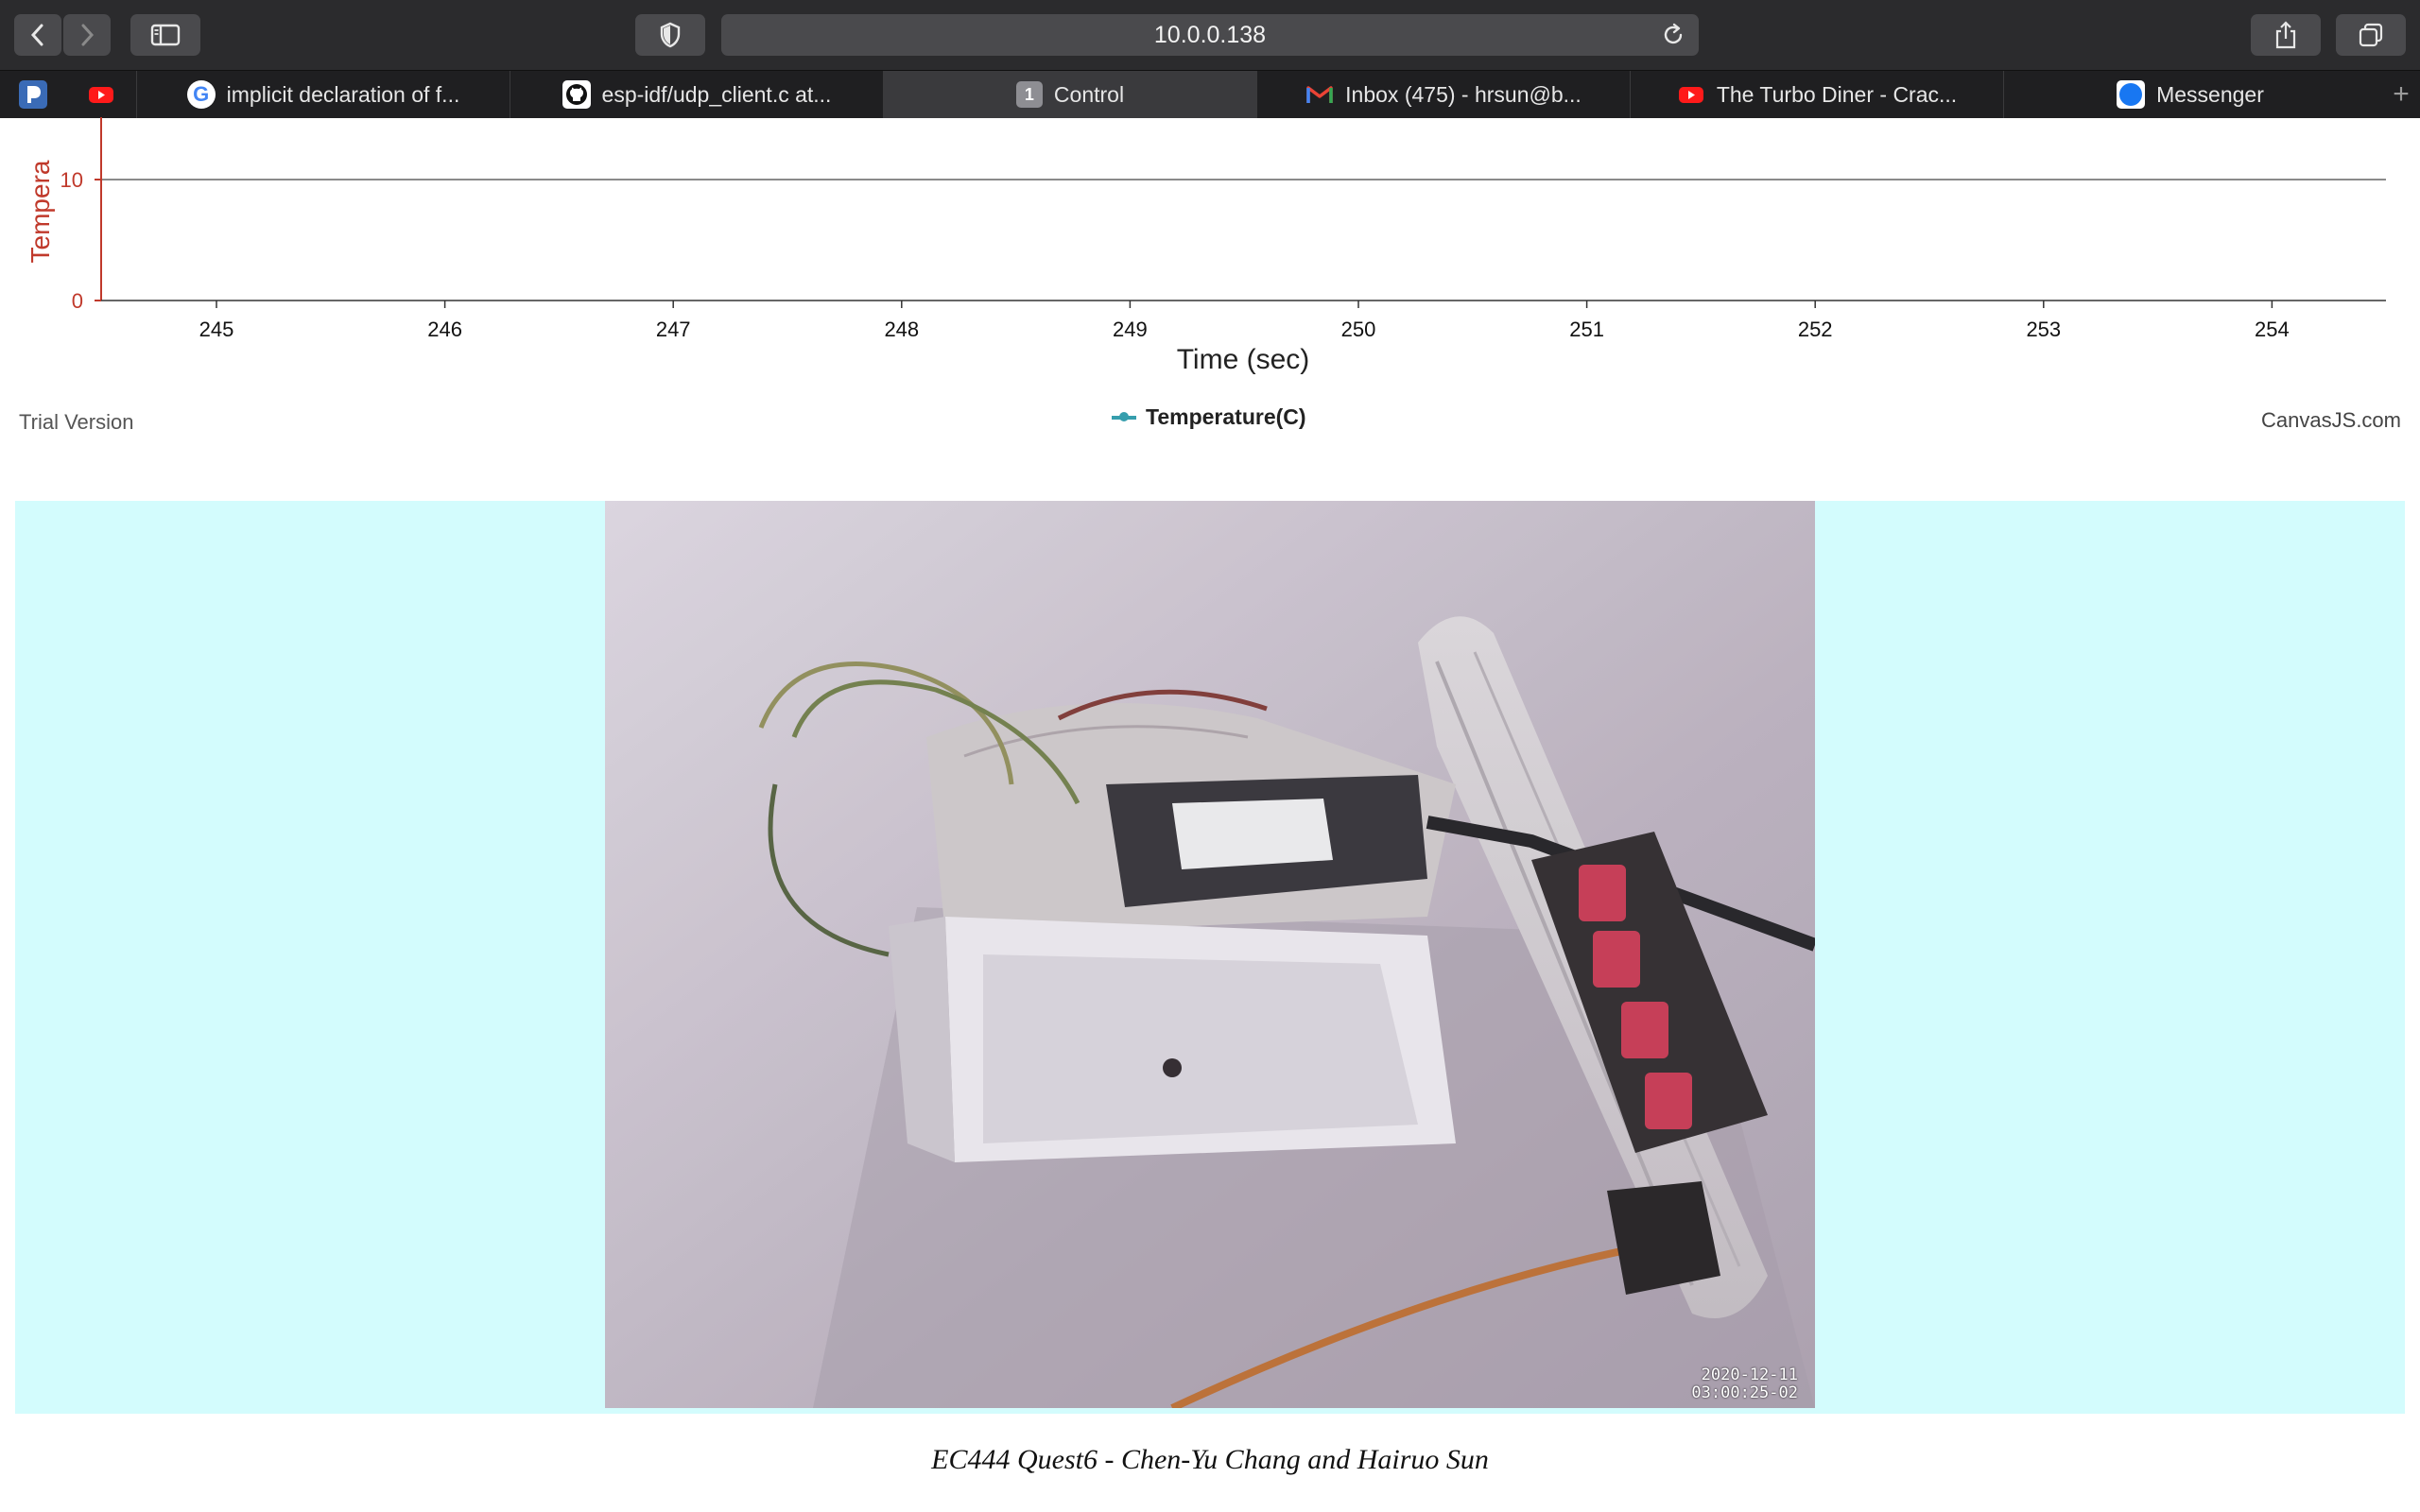  I want to click on x-tick-label: 248, so click(902, 329).